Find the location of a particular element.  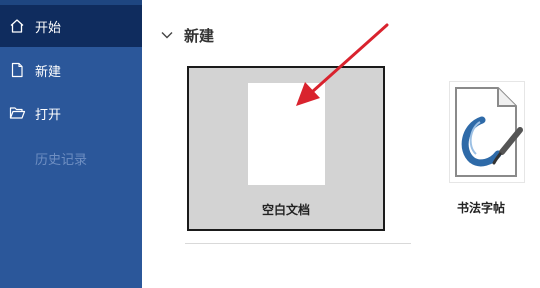

blank-page-thumbnail is located at coordinates (286, 134).